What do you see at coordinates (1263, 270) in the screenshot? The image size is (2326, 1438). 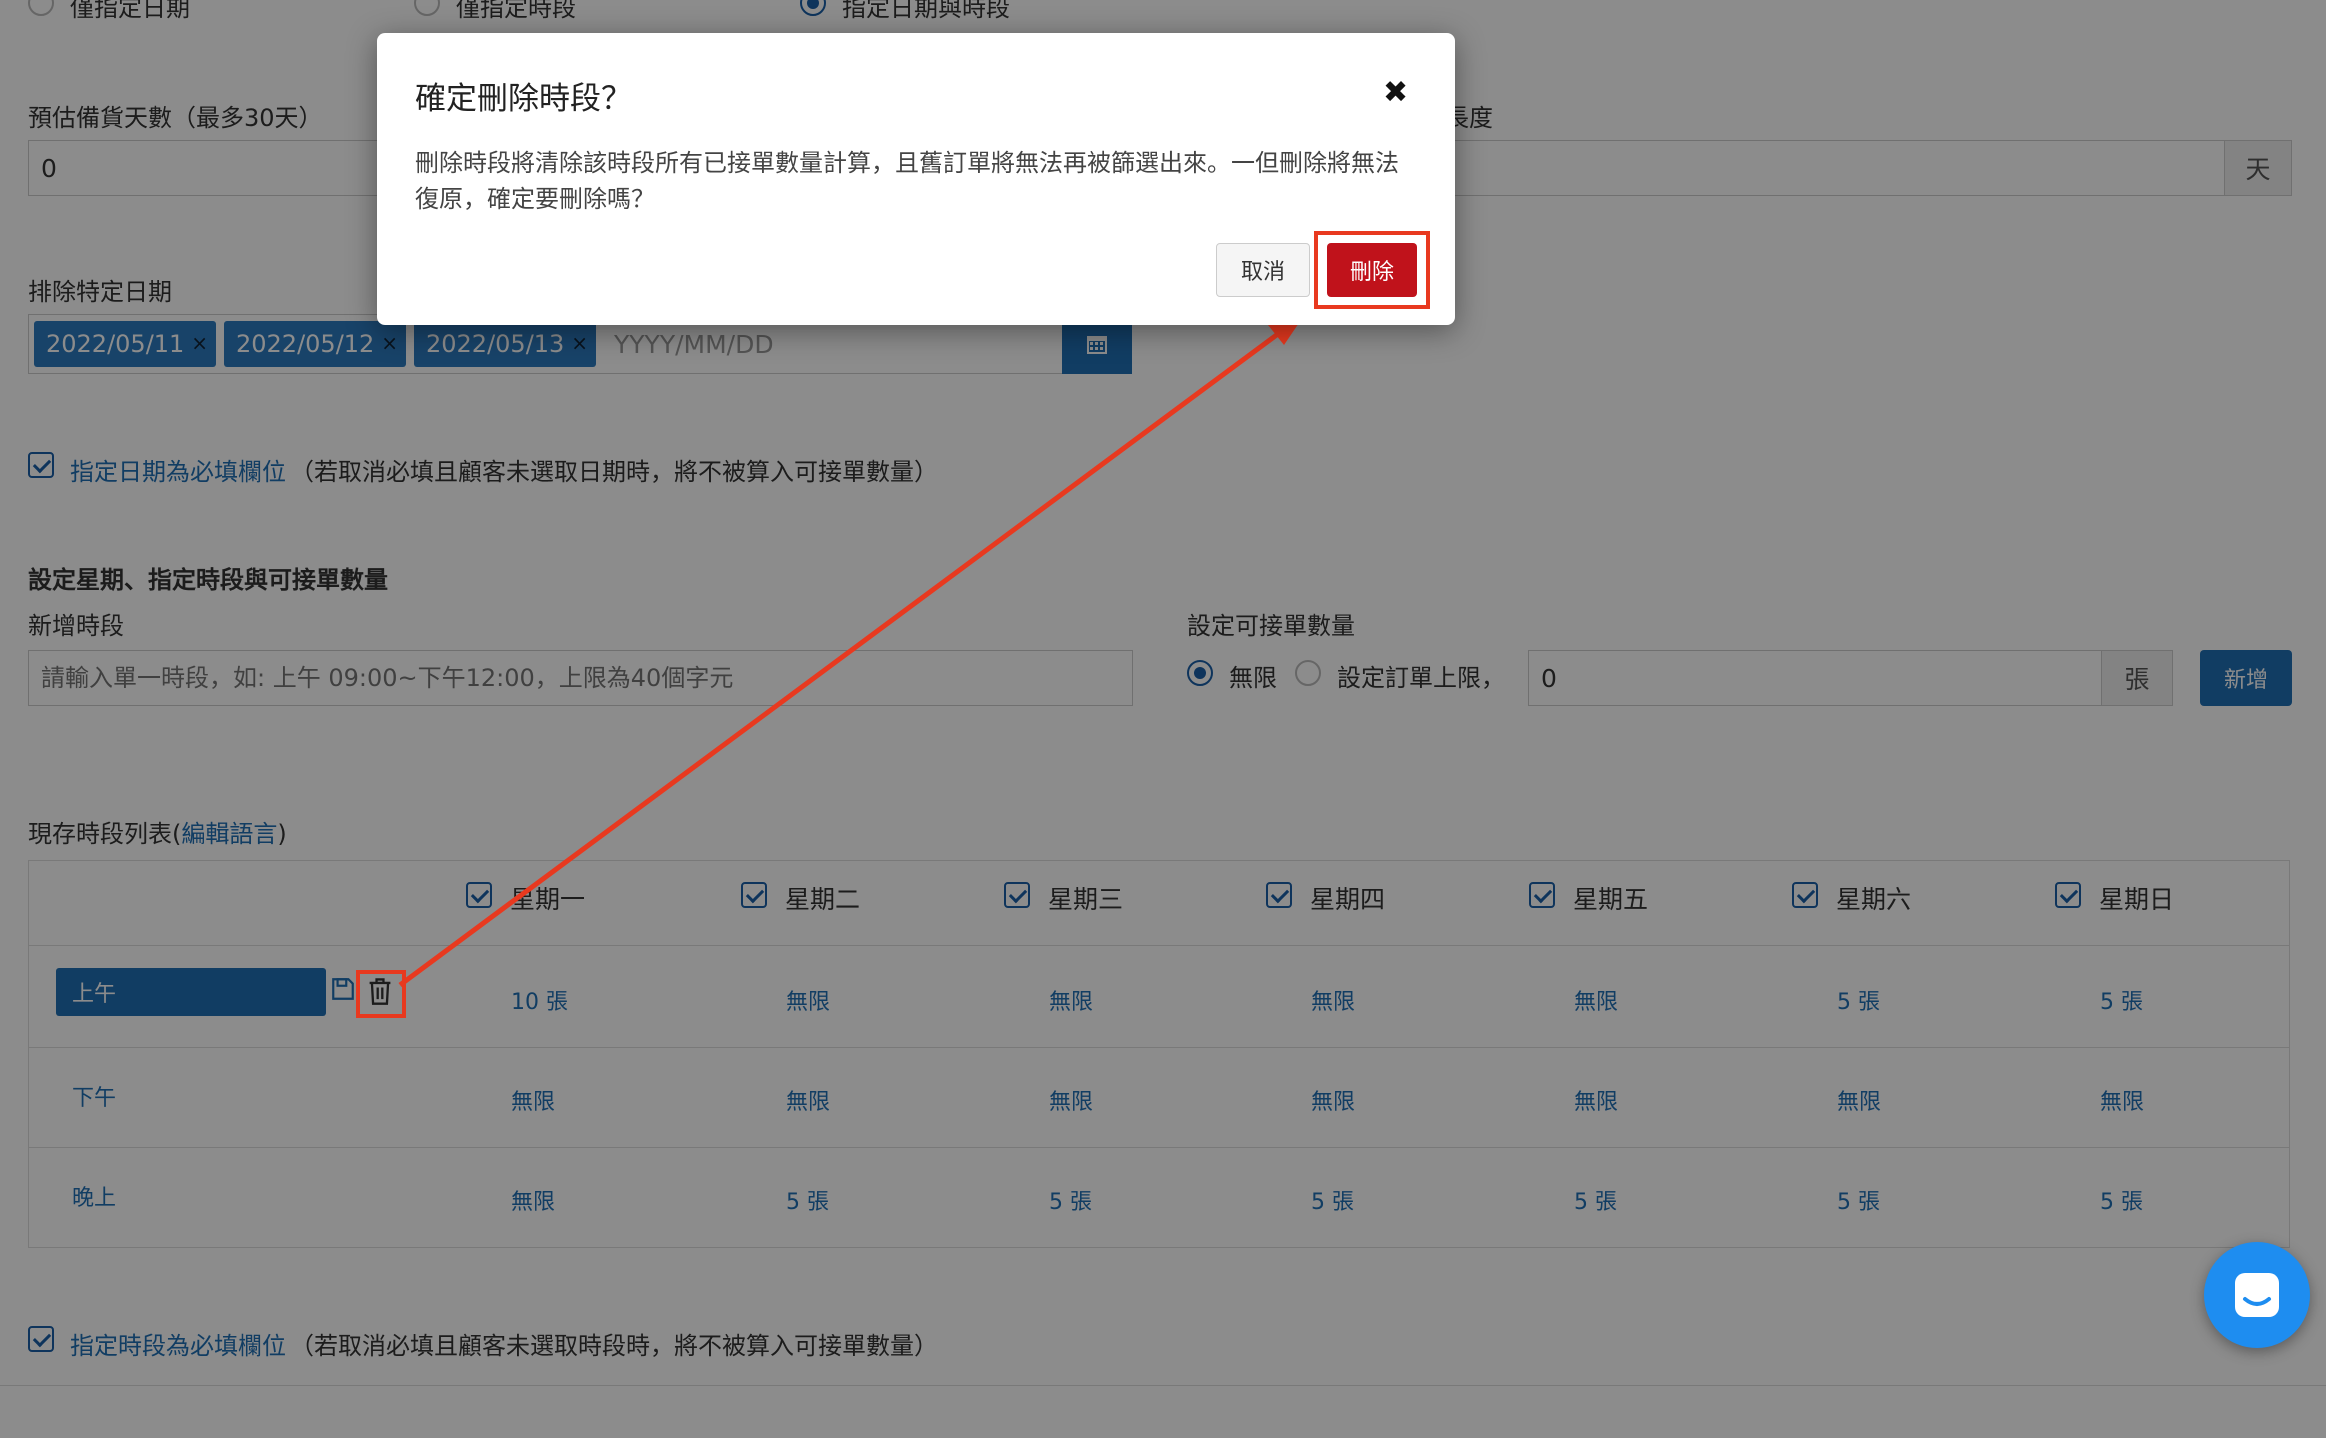 I see `cancel-button: 取消` at bounding box center [1263, 270].